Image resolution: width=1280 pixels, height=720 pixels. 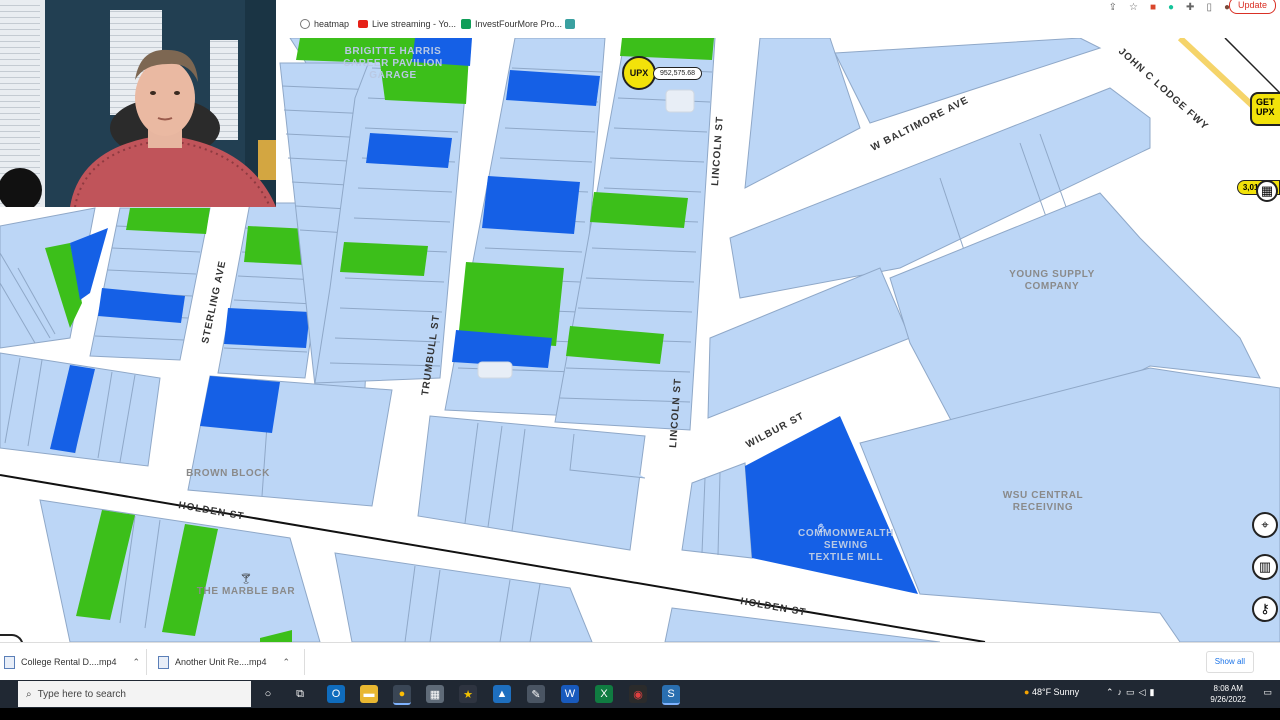 I want to click on notification-icon: ▭, so click(x=1267, y=692).